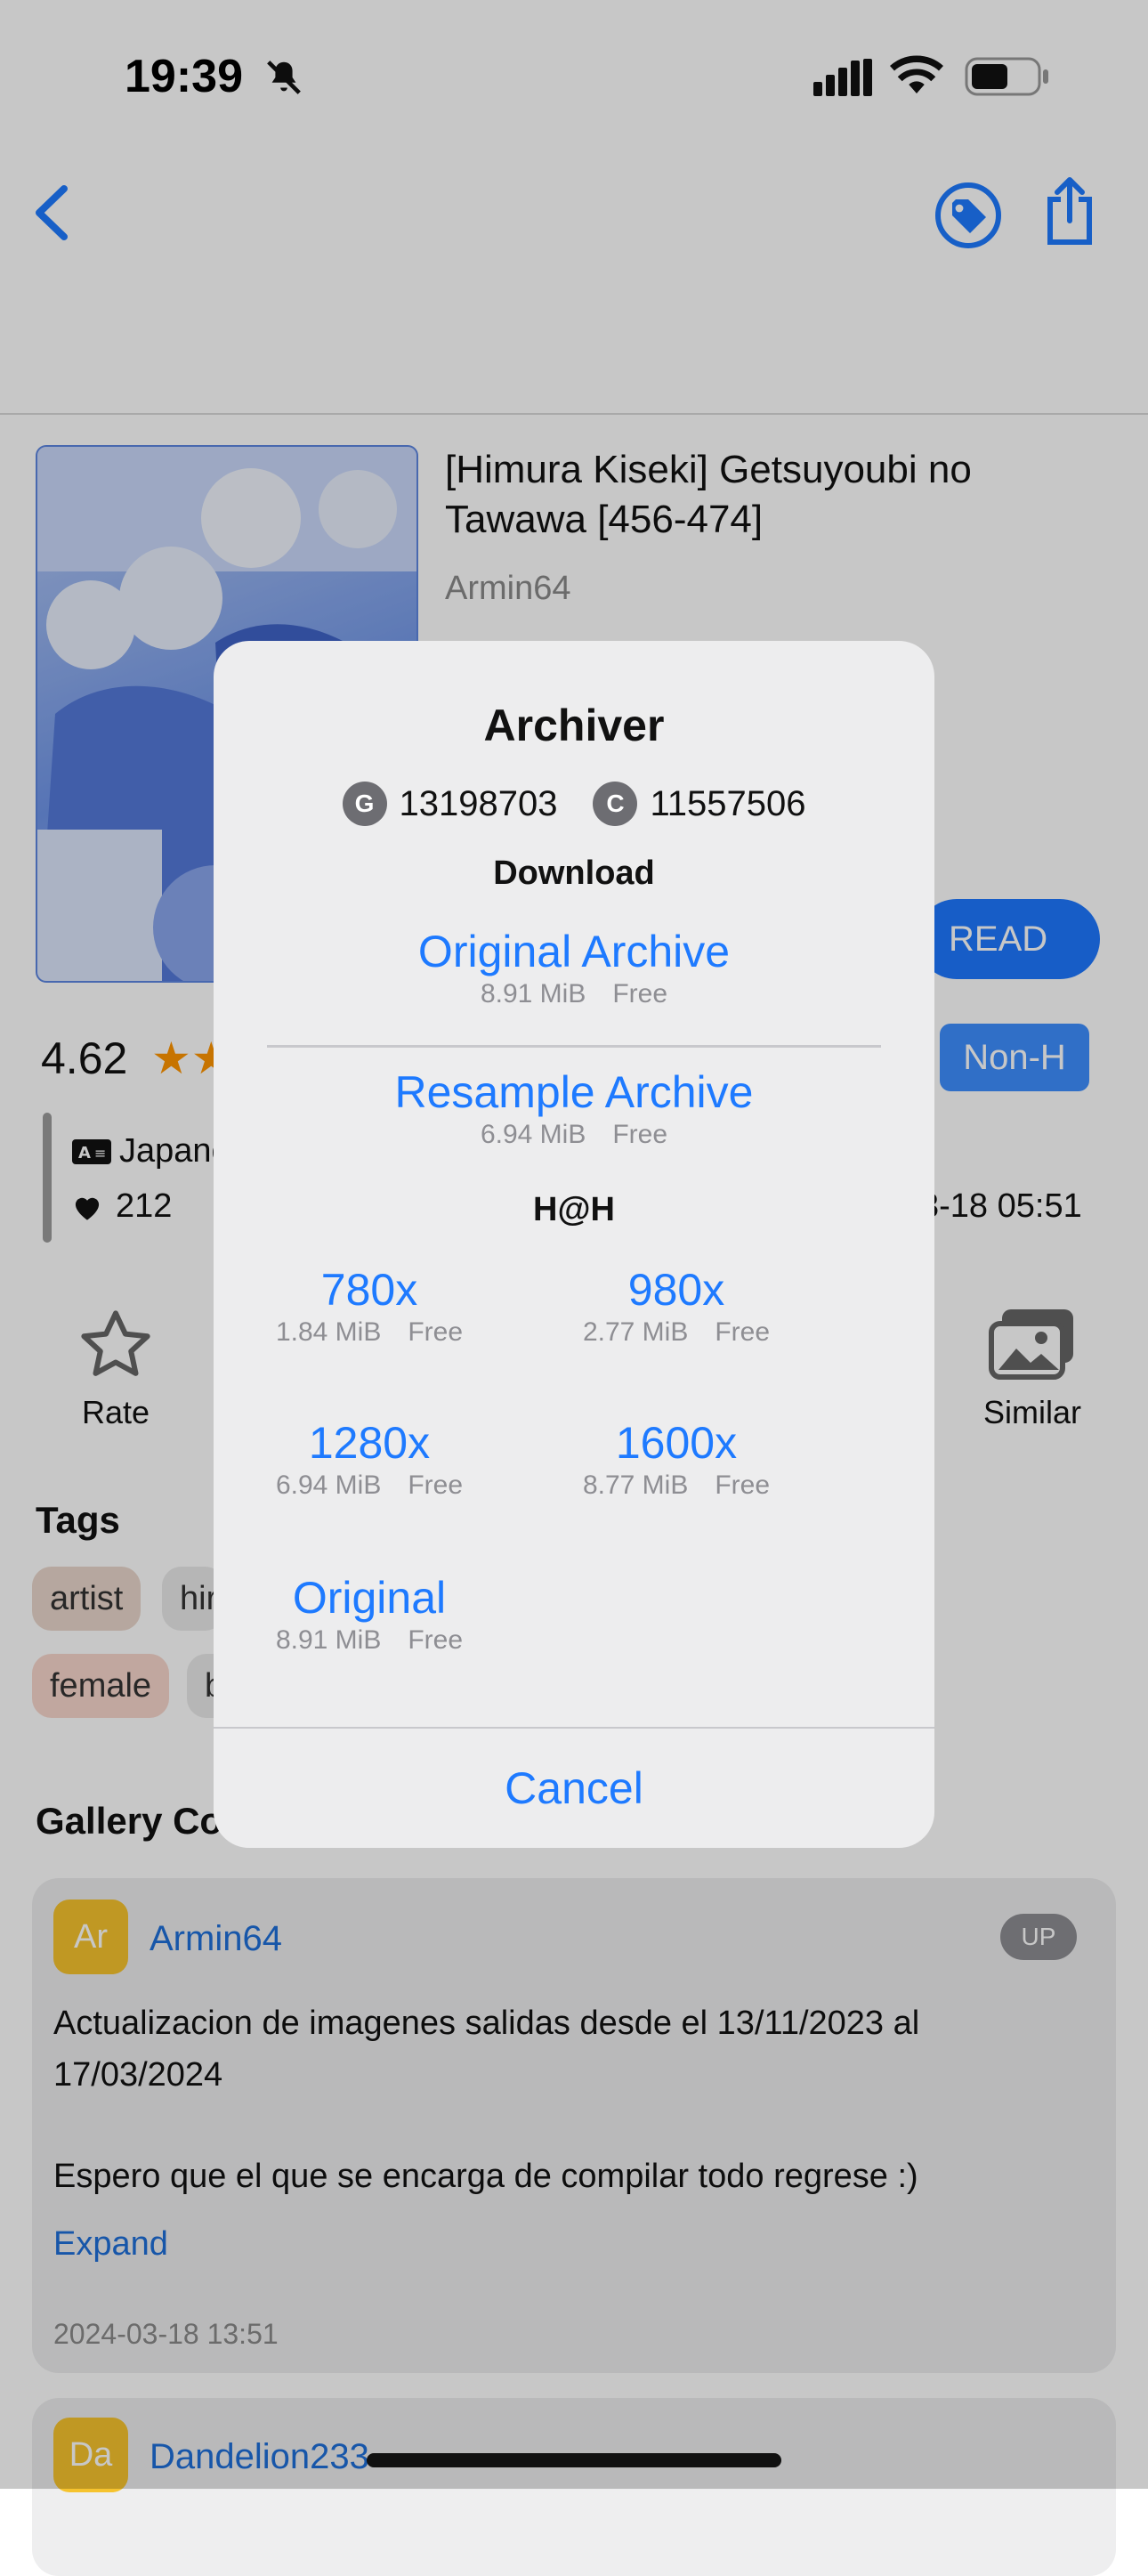 The image size is (1148, 2576). I want to click on option-name: 980x, so click(676, 1290).